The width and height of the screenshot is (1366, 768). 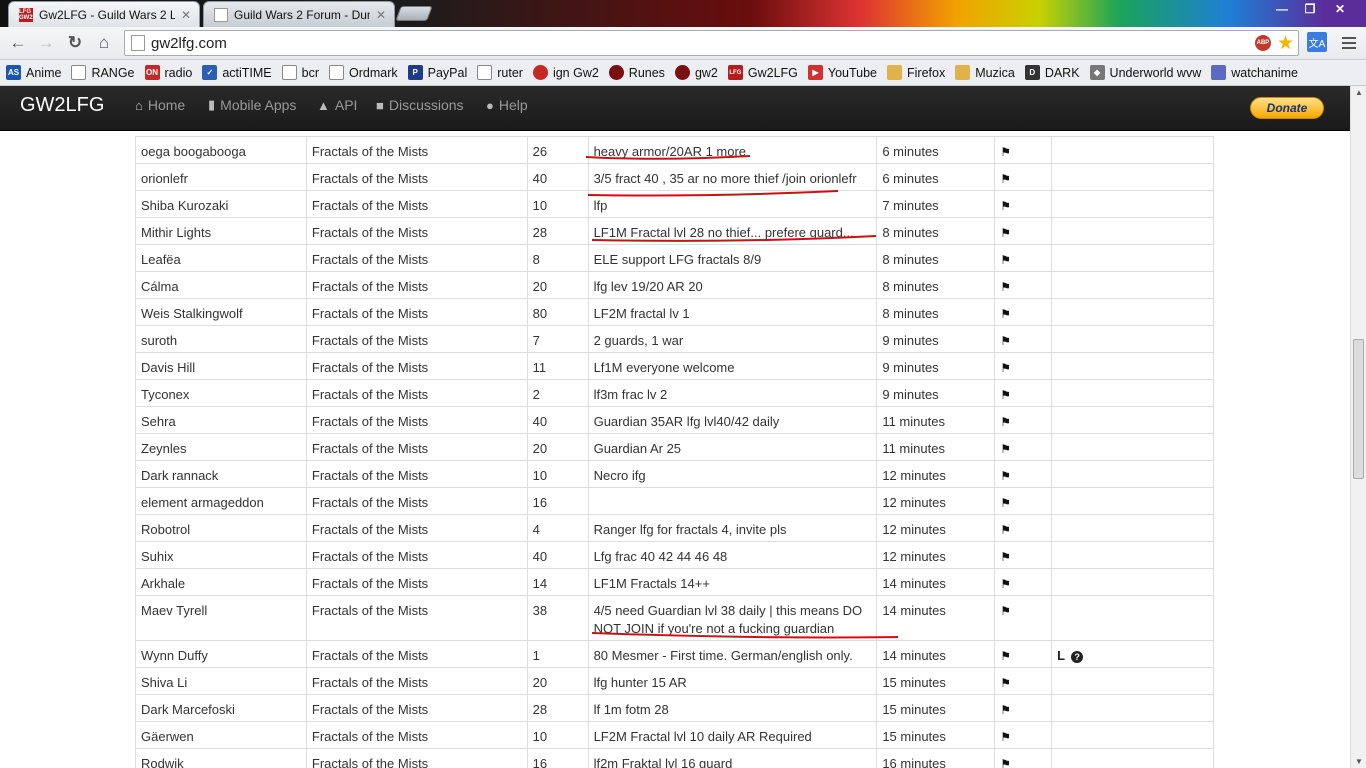 What do you see at coordinates (565, 72) in the screenshot?
I see `bookmark-ign-gw2: ign Gw2` at bounding box center [565, 72].